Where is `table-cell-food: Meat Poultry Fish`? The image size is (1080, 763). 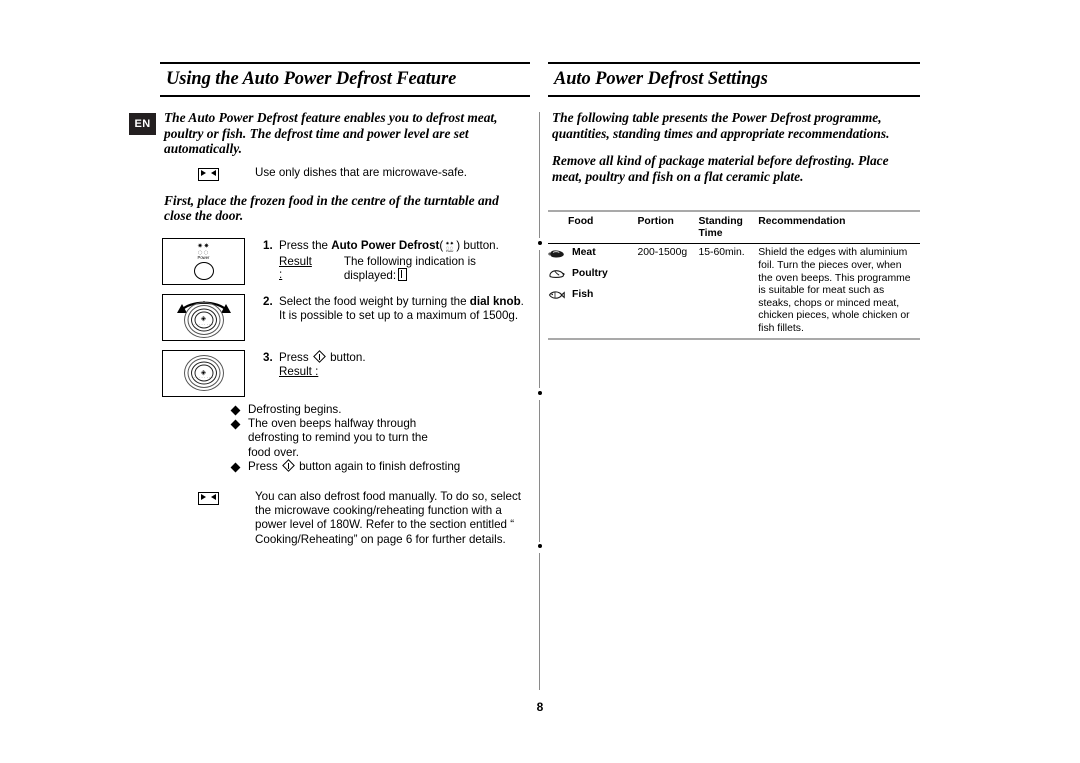
table-cell-food: Meat Poultry Fish is located at coordinates (592, 291).